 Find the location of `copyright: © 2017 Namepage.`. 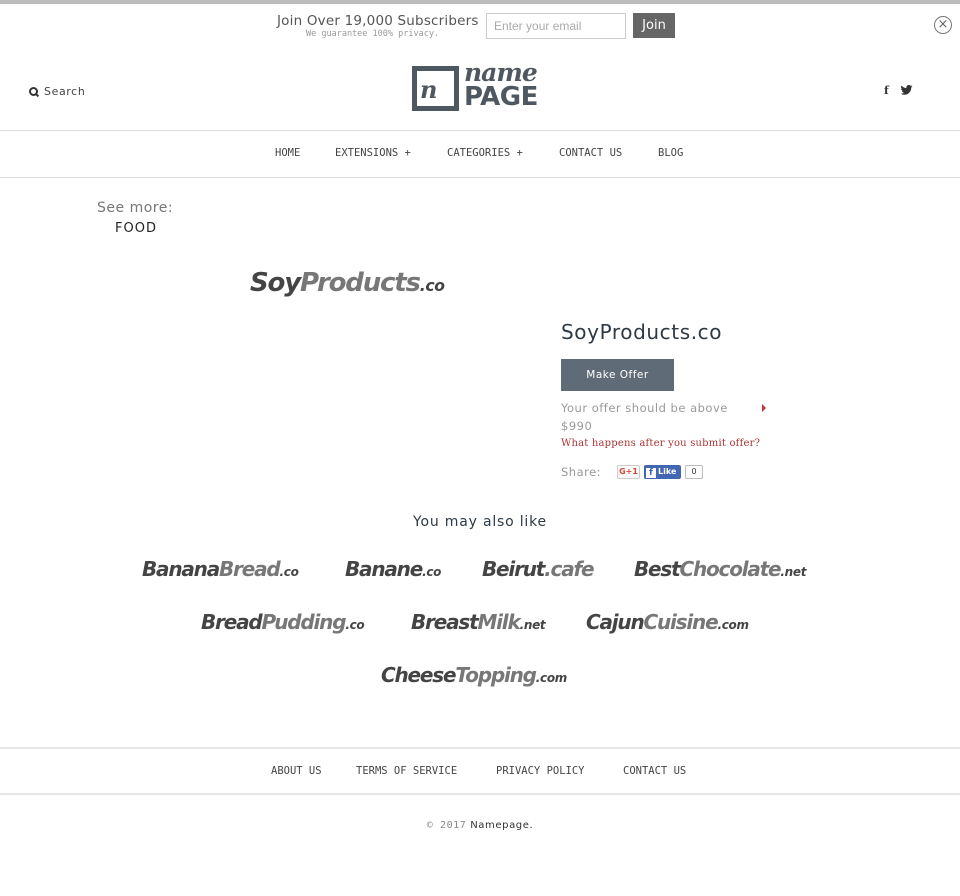

copyright: © 2017 Namepage. is located at coordinates (480, 825).